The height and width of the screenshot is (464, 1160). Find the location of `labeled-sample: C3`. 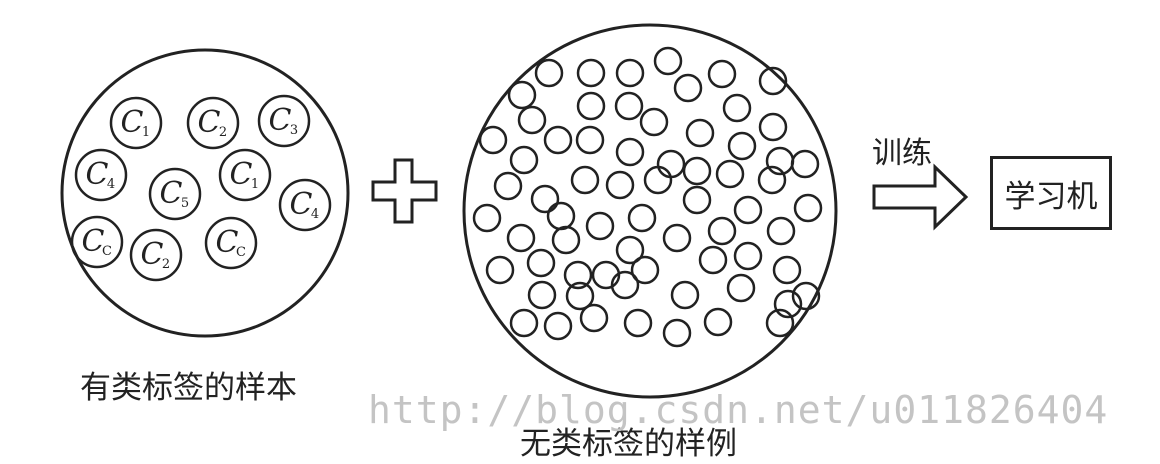

labeled-sample: C3 is located at coordinates (284, 121).